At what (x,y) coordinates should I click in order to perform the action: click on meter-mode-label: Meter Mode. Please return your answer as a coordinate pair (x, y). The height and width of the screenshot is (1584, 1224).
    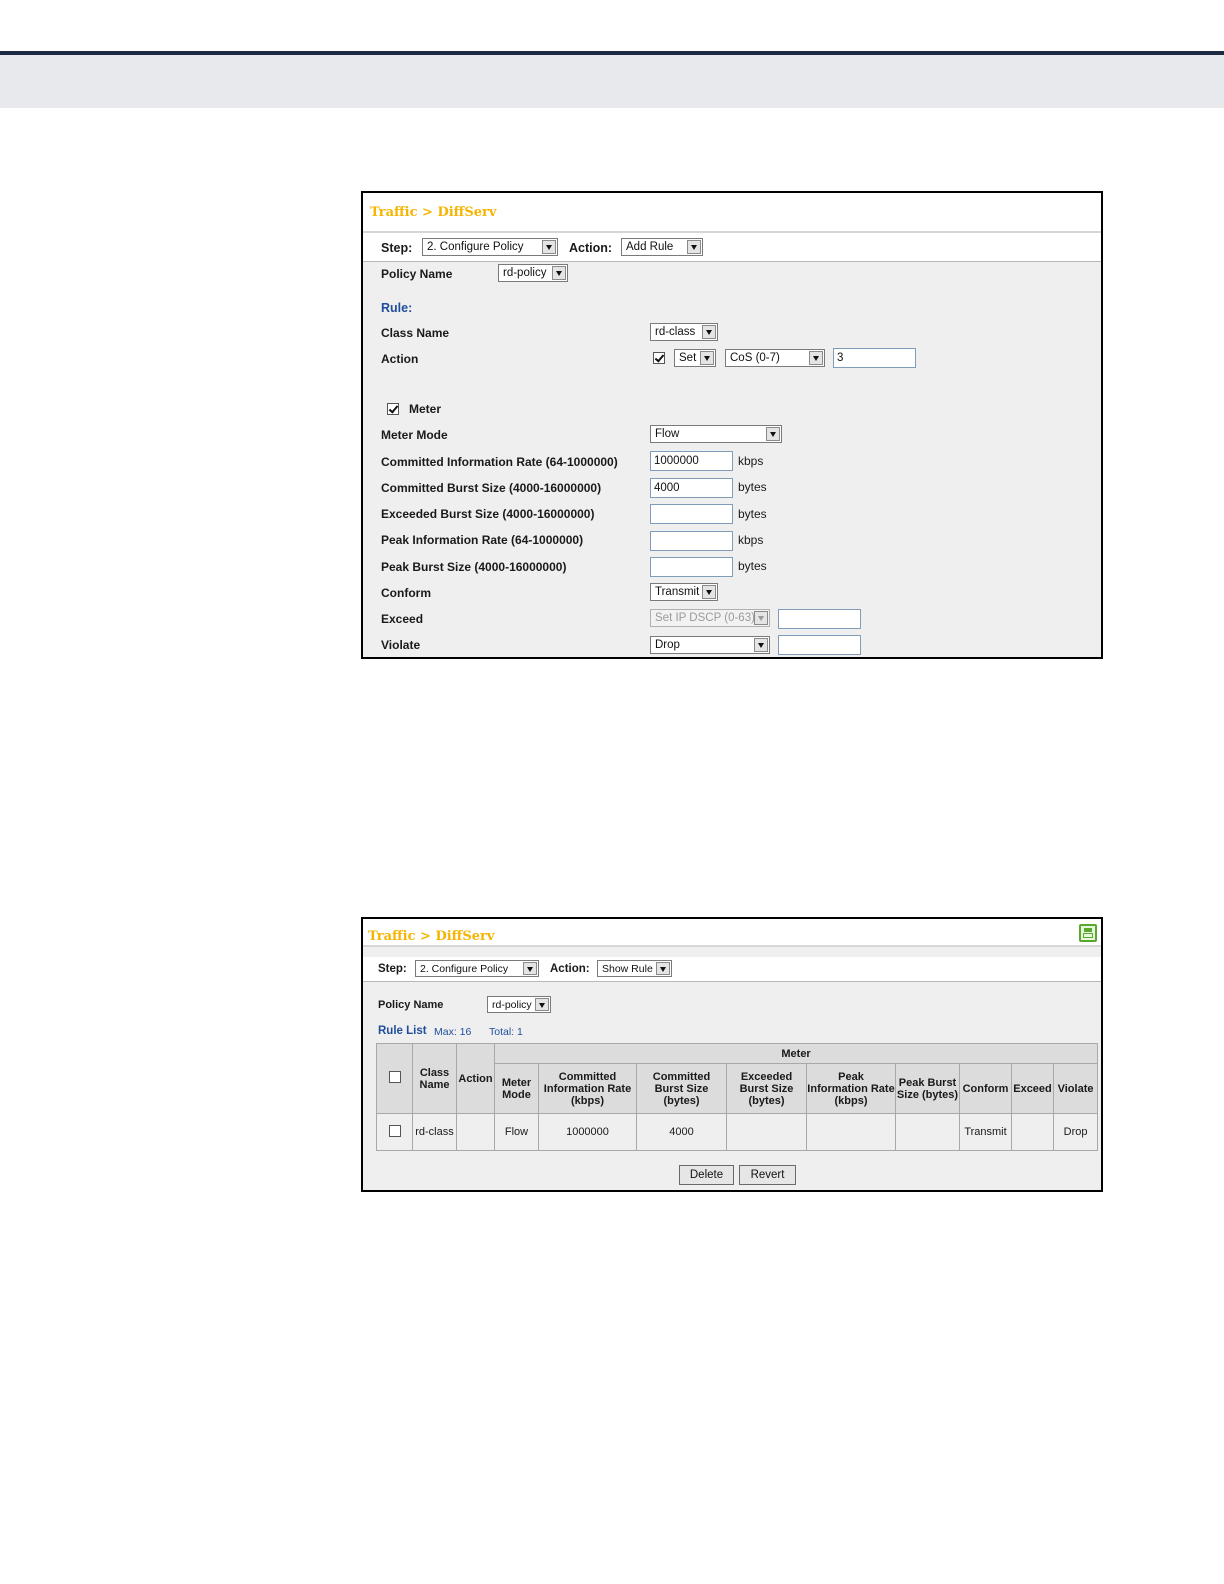
    Looking at the image, I should click on (414, 435).